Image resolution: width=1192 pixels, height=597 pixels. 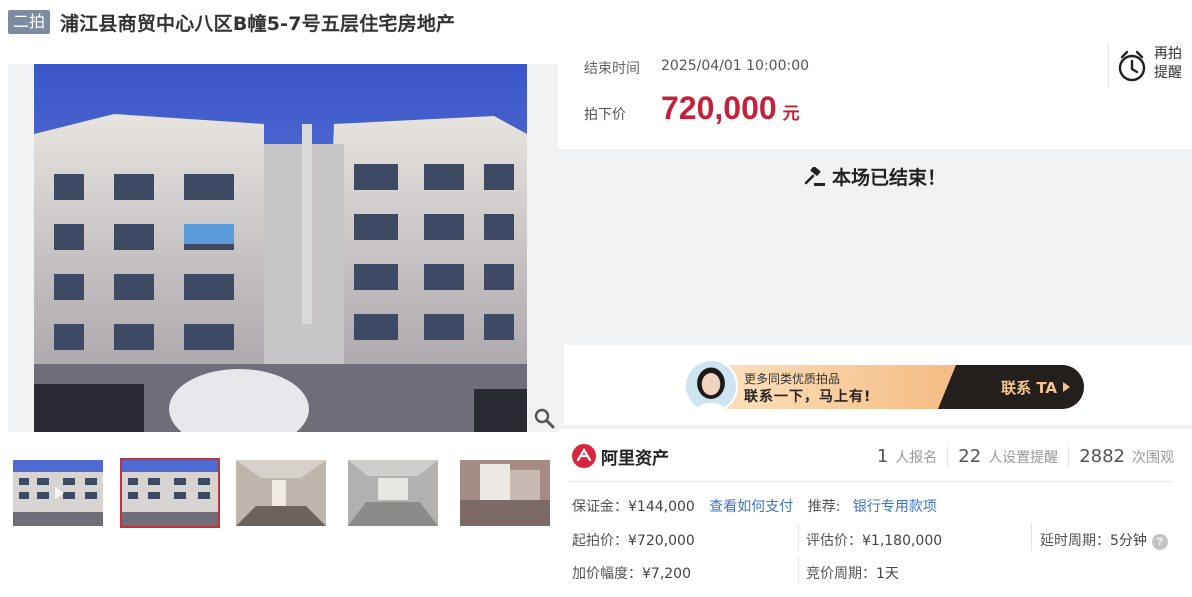 What do you see at coordinates (735, 66) in the screenshot?
I see `end-time-value: 2025/04/01 10:00:00` at bounding box center [735, 66].